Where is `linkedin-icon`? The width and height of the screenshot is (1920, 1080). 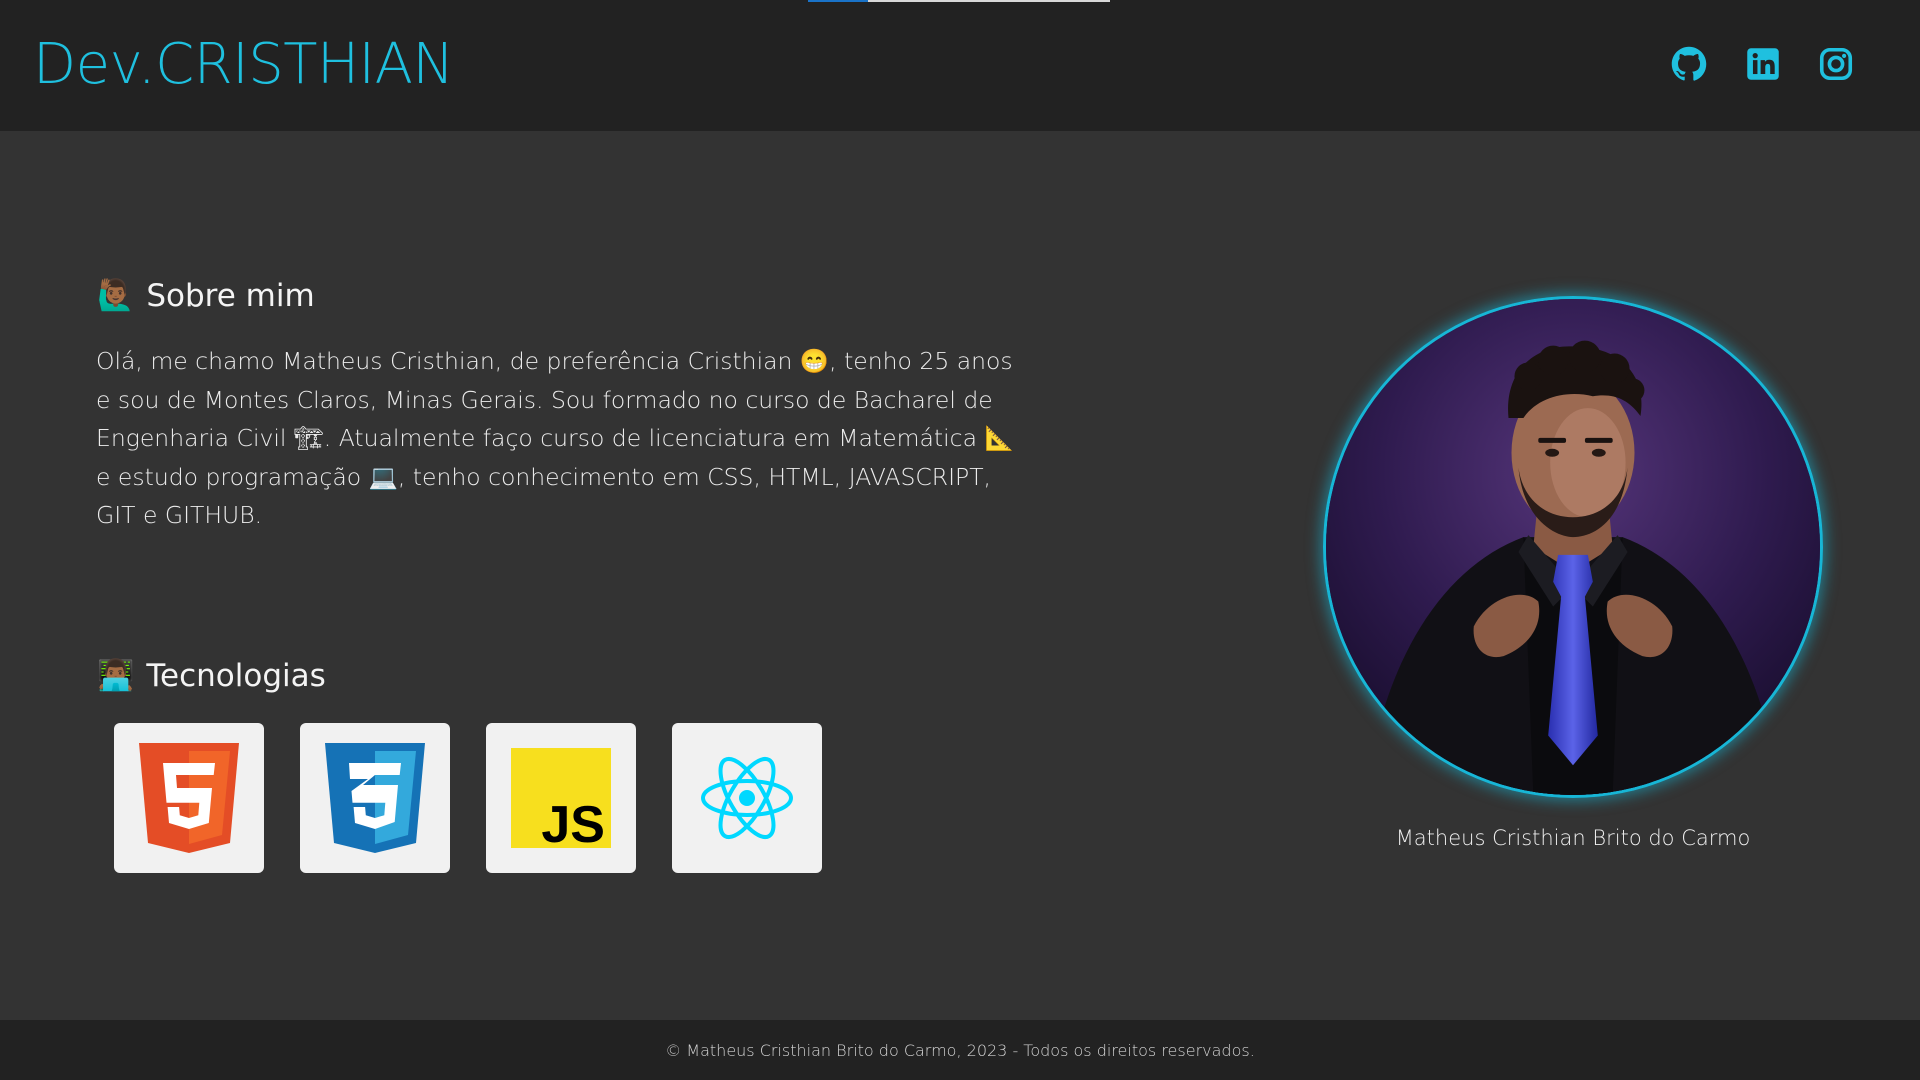 linkedin-icon is located at coordinates (1763, 64).